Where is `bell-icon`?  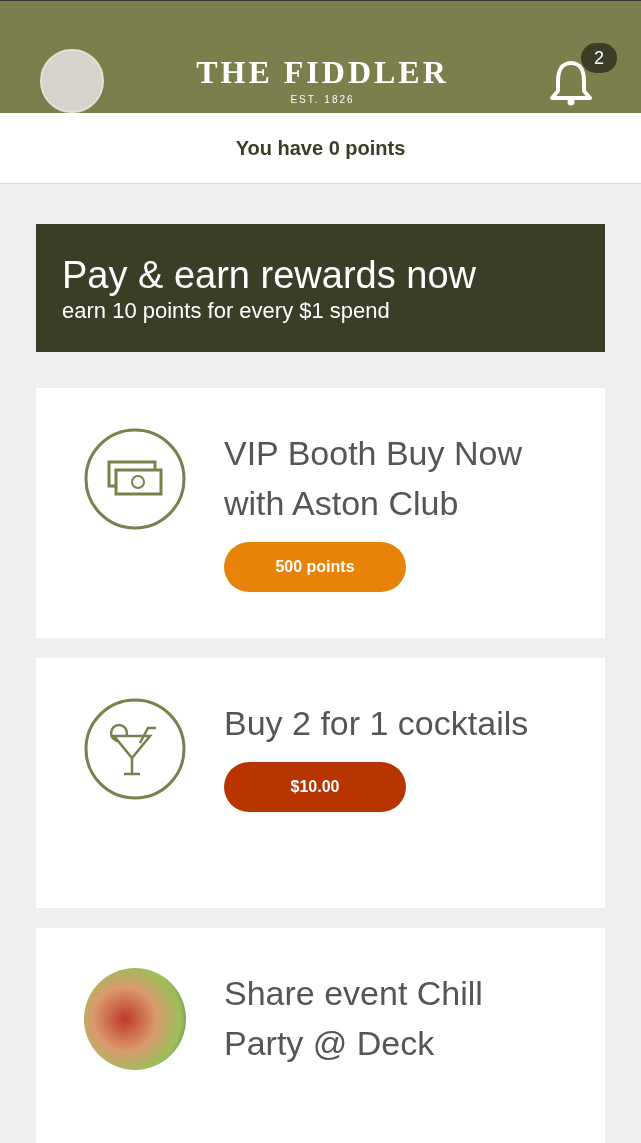 bell-icon is located at coordinates (571, 83).